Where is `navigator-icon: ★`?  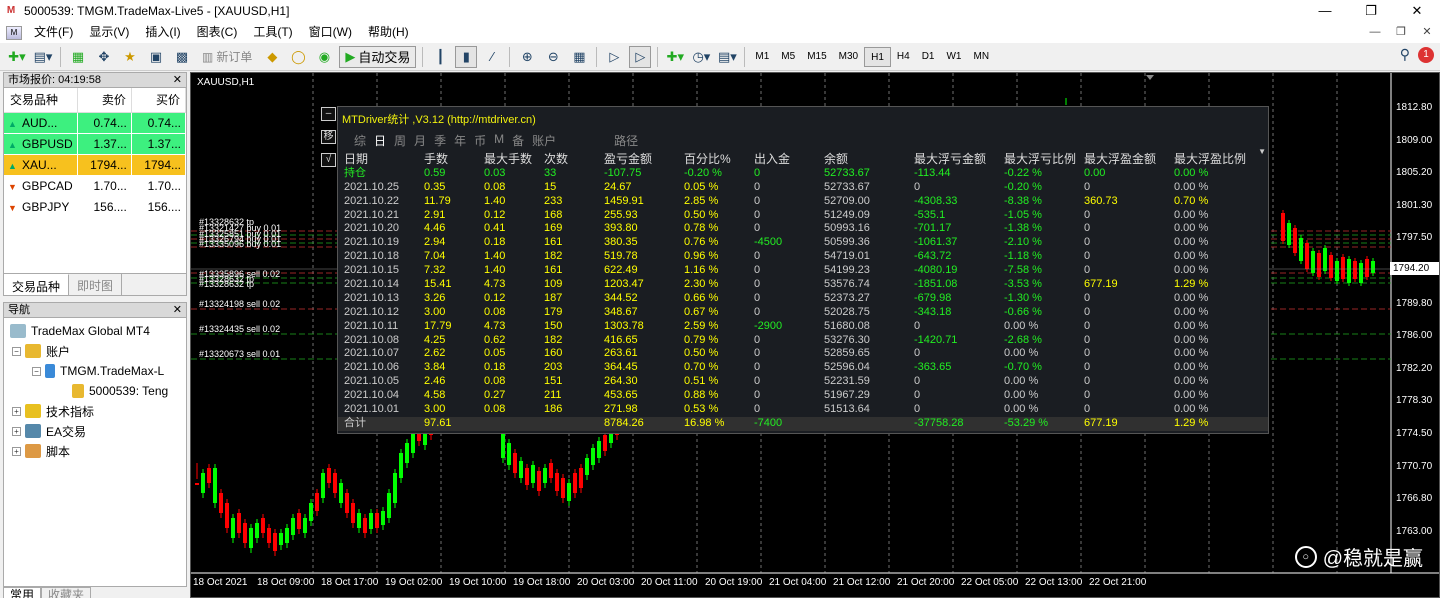
navigator-icon: ★ is located at coordinates (130, 57).